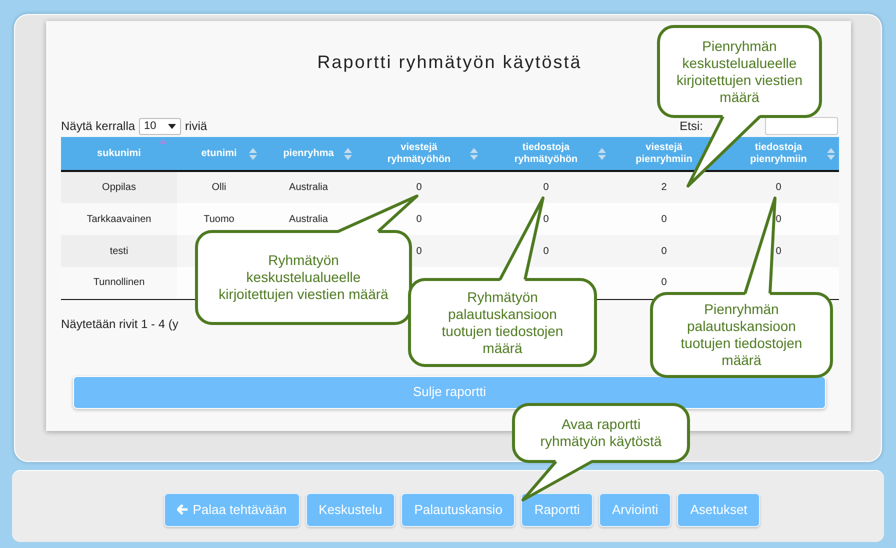  What do you see at coordinates (160, 126) in the screenshot?
I see `rows-per-page-select: 10` at bounding box center [160, 126].